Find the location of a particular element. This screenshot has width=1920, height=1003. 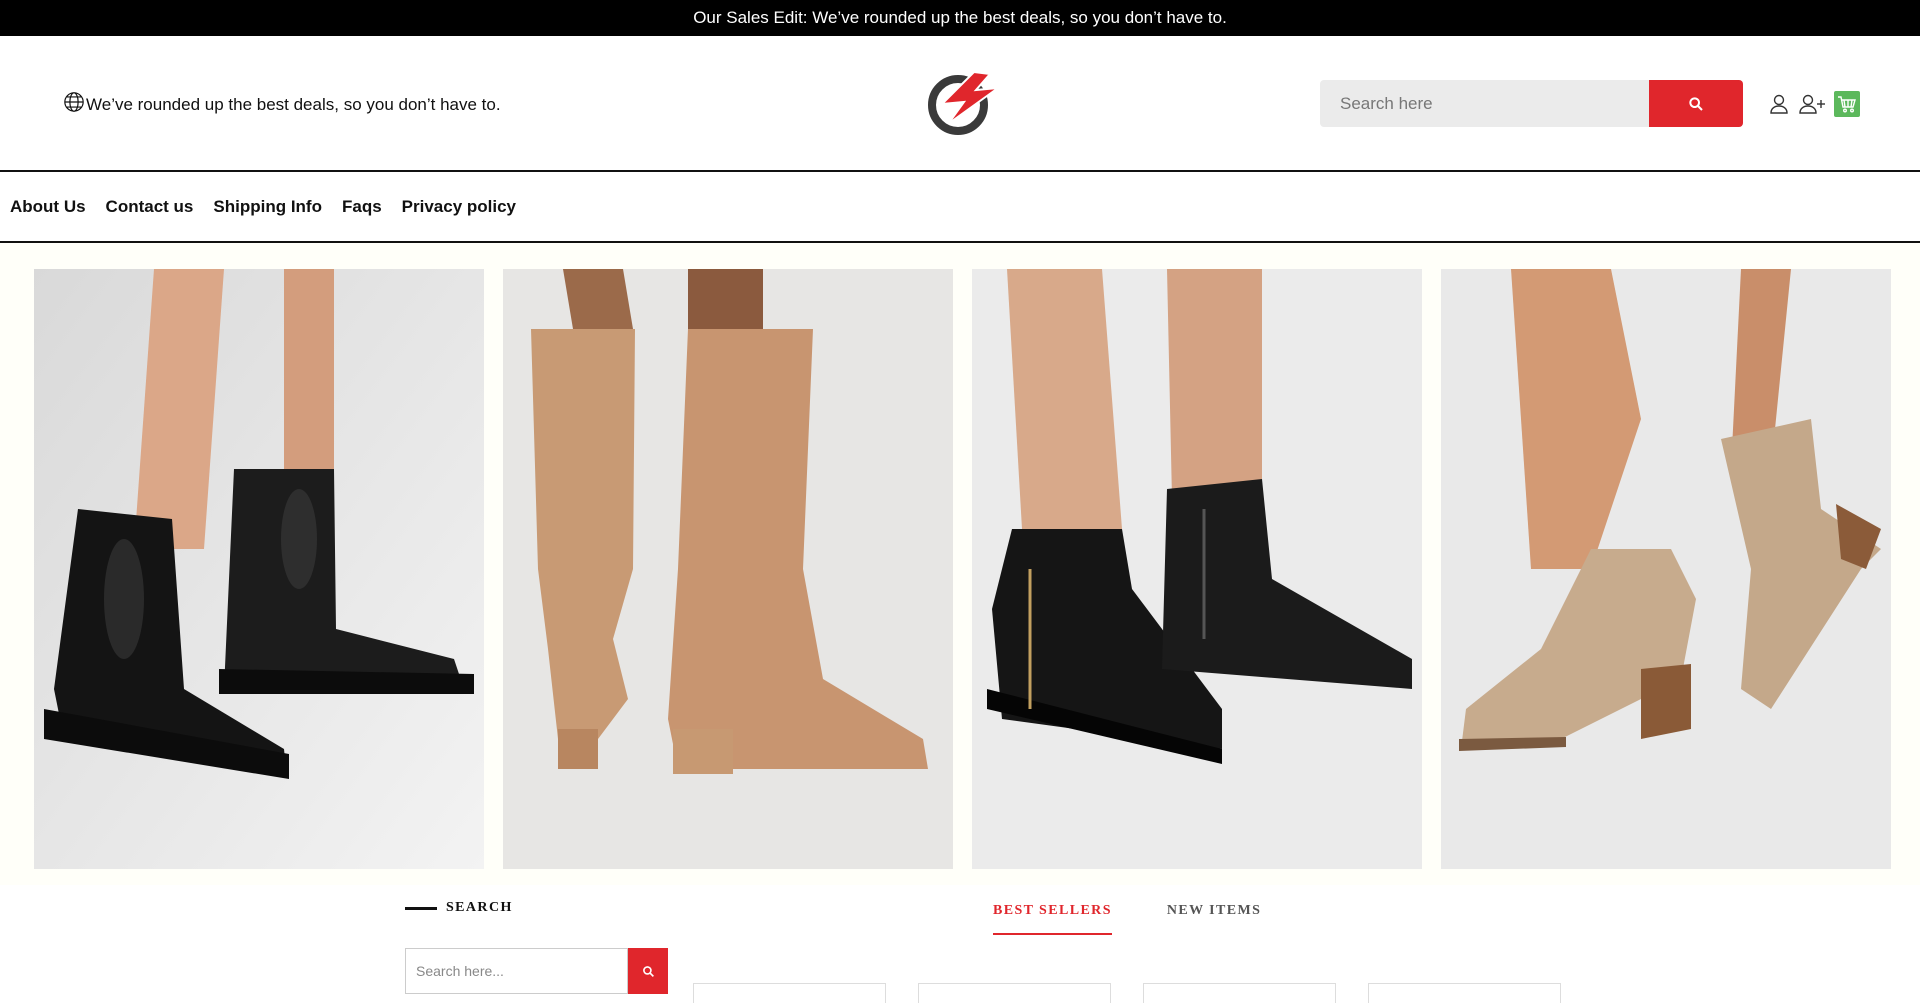

sidebar-search-title: SEARCH is located at coordinates (459, 908).